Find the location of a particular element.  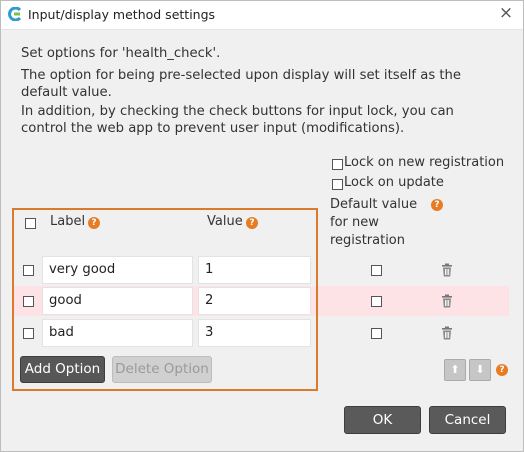

lock-new-registration-checkbox is located at coordinates (337, 164).